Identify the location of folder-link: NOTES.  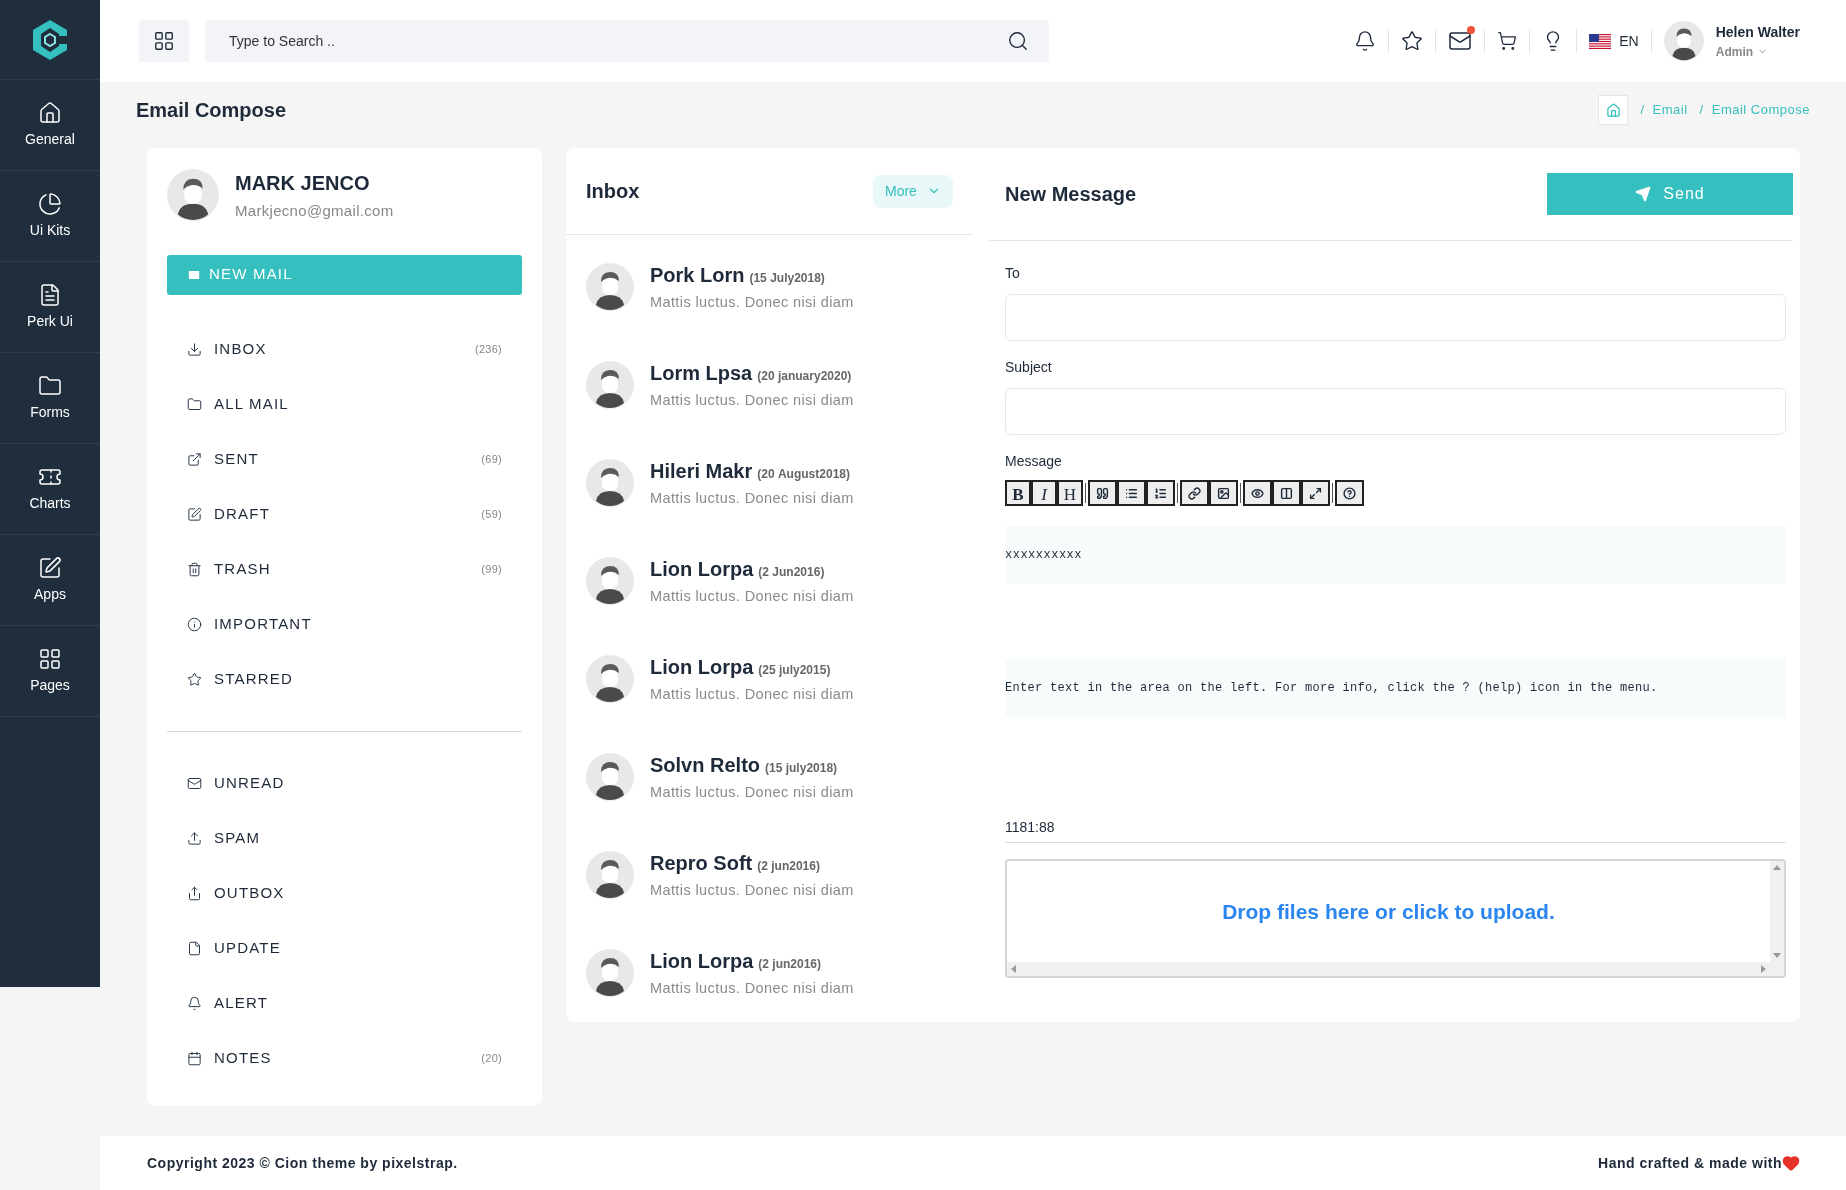
(243, 1058).